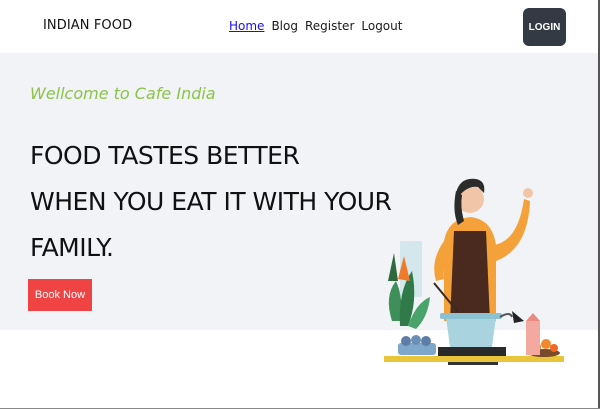 The width and height of the screenshot is (600, 409). What do you see at coordinates (470, 276) in the screenshot?
I see `chef-apron` at bounding box center [470, 276].